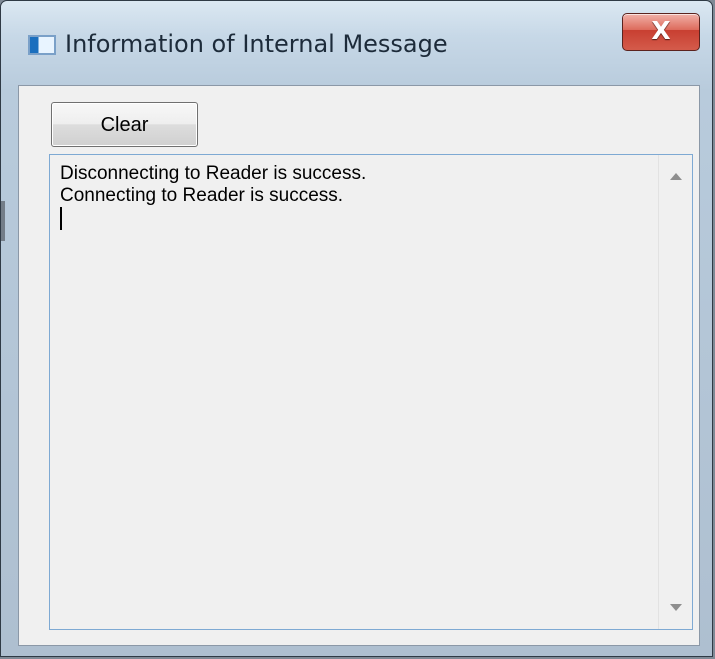 This screenshot has width=715, height=659. Describe the element at coordinates (256, 44) in the screenshot. I see `window-title: Information of Internal Message` at that location.